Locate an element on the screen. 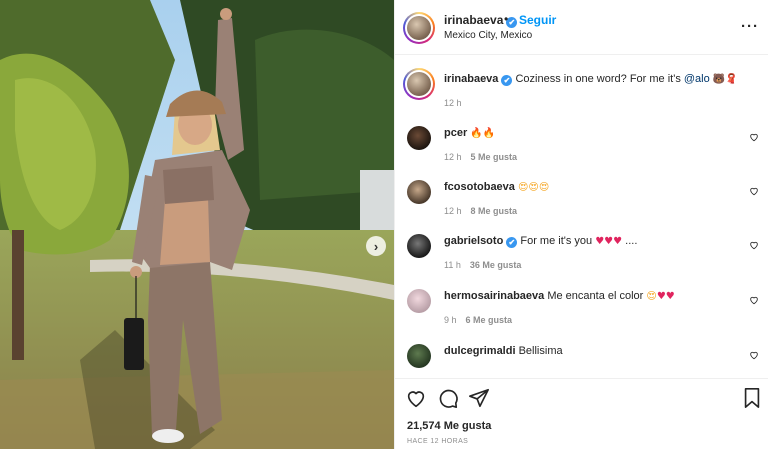 This screenshot has width=768, height=449. comment-likes: 6 Me gusta is located at coordinates (489, 320).